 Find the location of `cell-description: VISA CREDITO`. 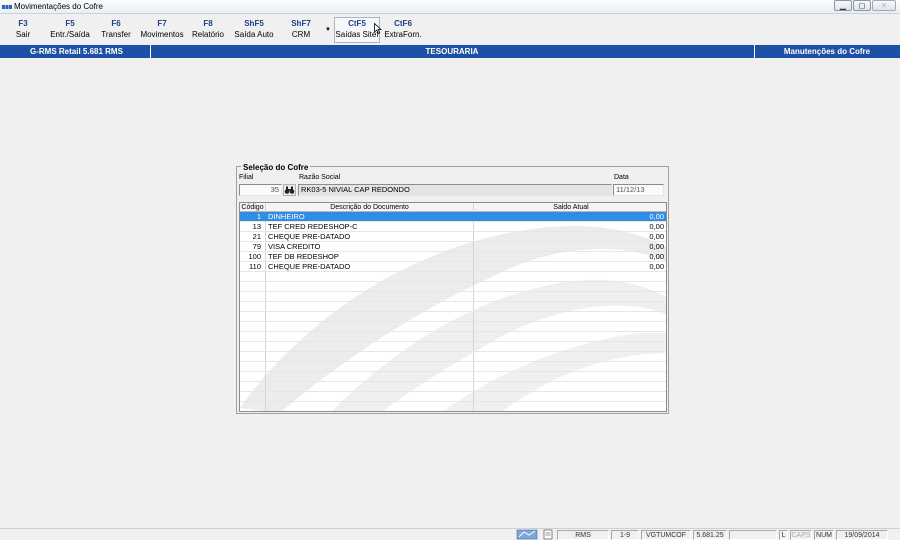

cell-description: VISA CREDITO is located at coordinates (294, 246).